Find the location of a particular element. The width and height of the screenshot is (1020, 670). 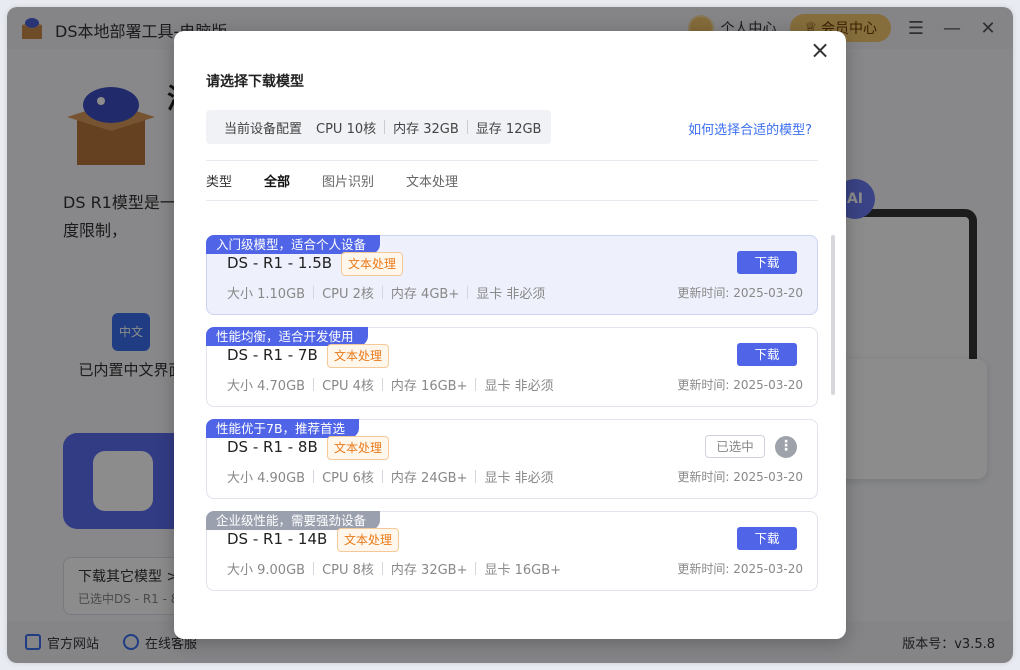

selected-status-button: 已选中 is located at coordinates (735, 446).